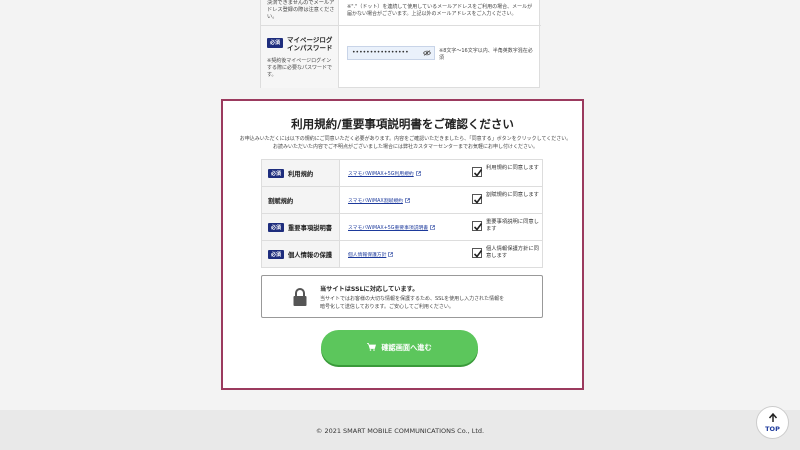  Describe the element at coordinates (310, 255) in the screenshot. I see `term-label: 個人情報の保護` at that location.